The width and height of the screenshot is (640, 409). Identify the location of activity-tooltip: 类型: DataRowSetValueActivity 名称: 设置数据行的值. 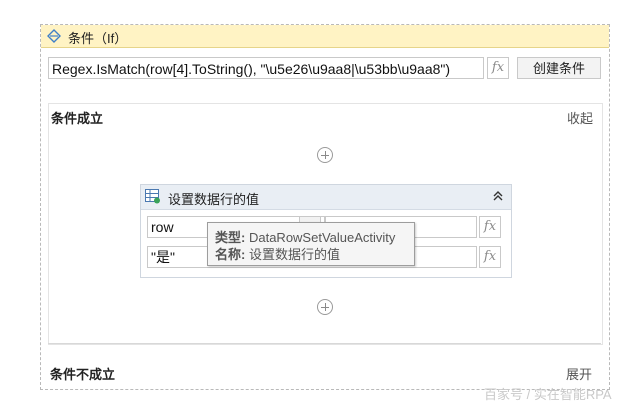
(311, 244).